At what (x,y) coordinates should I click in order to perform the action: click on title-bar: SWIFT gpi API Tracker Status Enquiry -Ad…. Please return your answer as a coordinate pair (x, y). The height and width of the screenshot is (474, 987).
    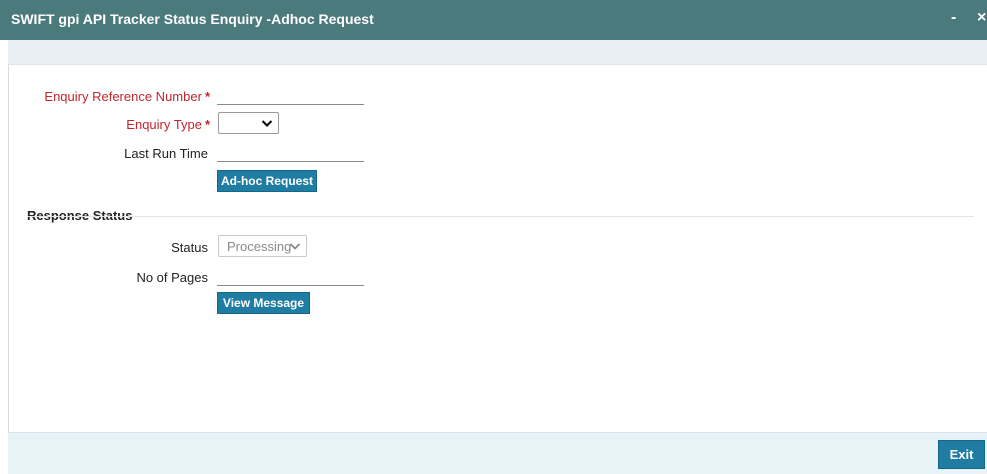
    Looking at the image, I should click on (493, 20).